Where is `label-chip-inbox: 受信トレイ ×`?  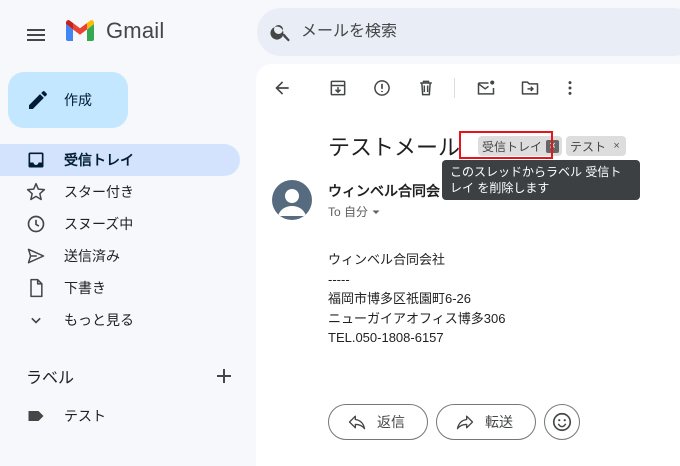
label-chip-inbox: 受信トレイ × is located at coordinates (520, 146).